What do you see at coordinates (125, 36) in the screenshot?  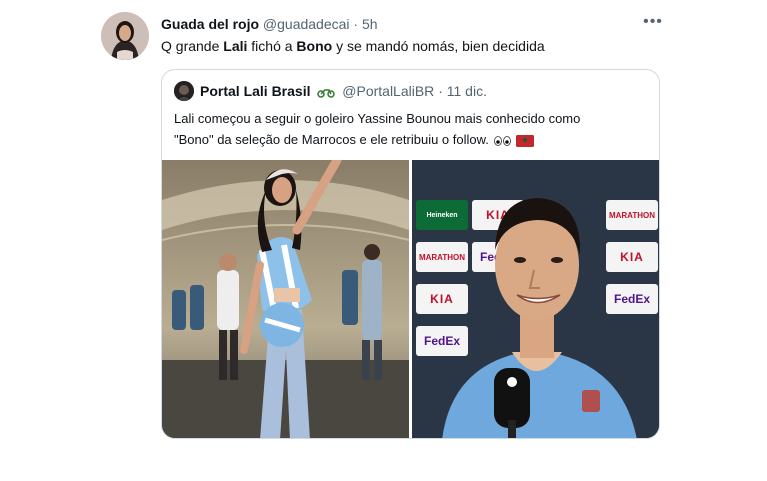 I see `author-avatar` at bounding box center [125, 36].